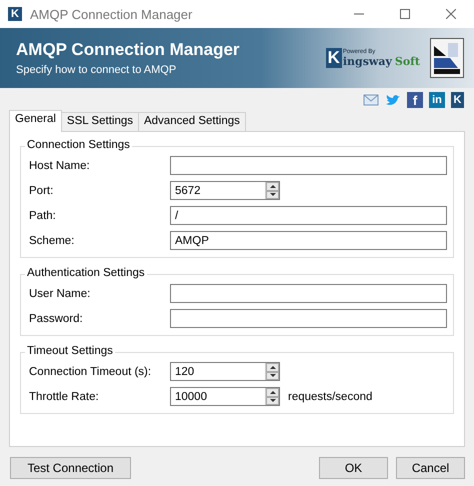 Image resolution: width=474 pixels, height=486 pixels. Describe the element at coordinates (407, 61) in the screenshot. I see `logo-suffix: Soft` at that location.